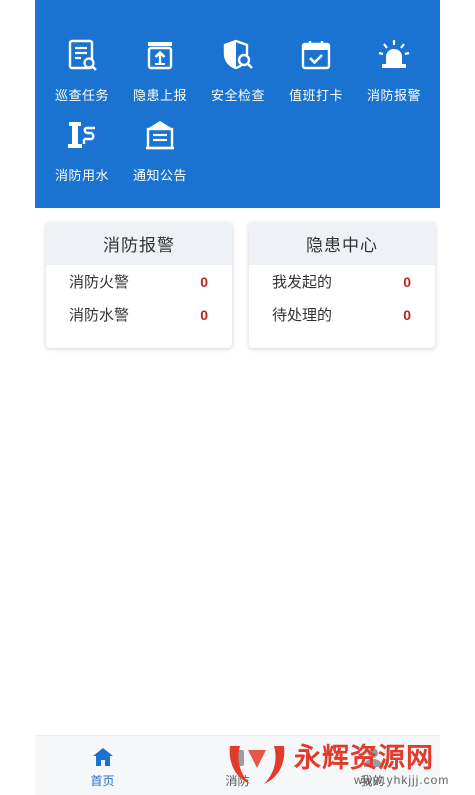 Image resolution: width=475 pixels, height=795 pixels. I want to click on menu-item-label: 消防用水, so click(81, 175).